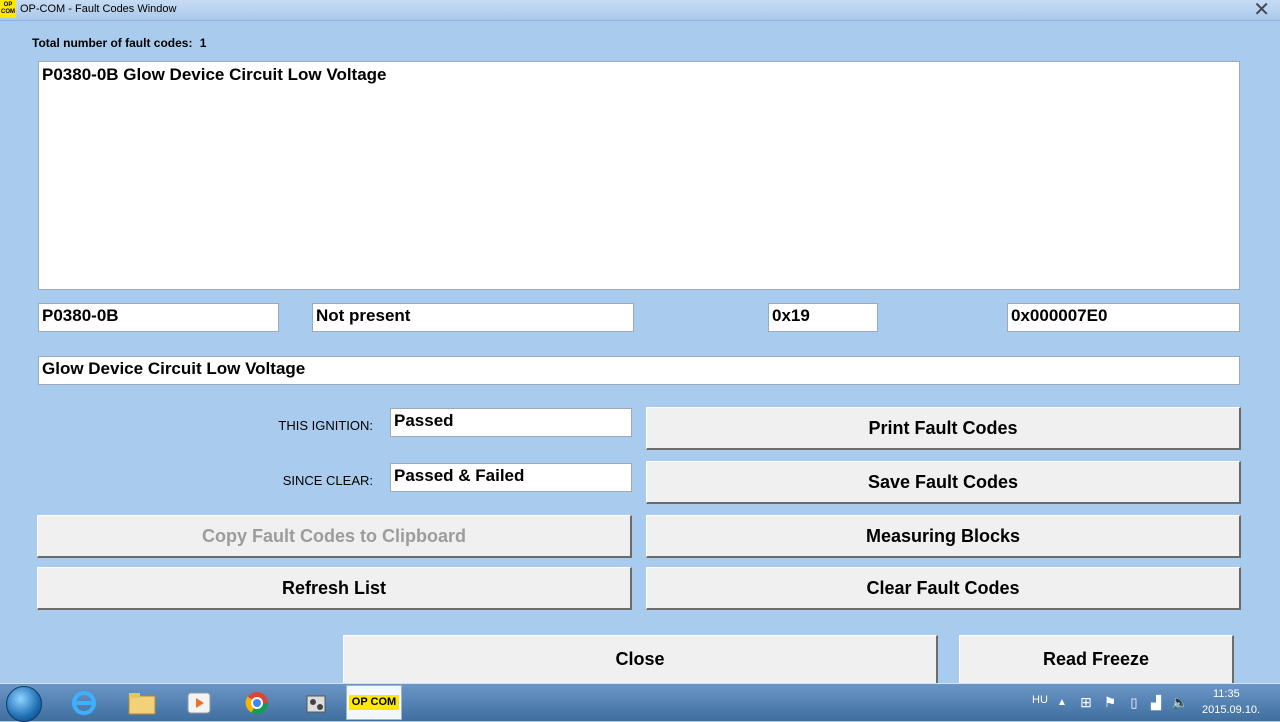 This screenshot has height=722, width=1280. What do you see at coordinates (511, 477) in the screenshot?
I see `since-clear-field: Passed & Failed` at bounding box center [511, 477].